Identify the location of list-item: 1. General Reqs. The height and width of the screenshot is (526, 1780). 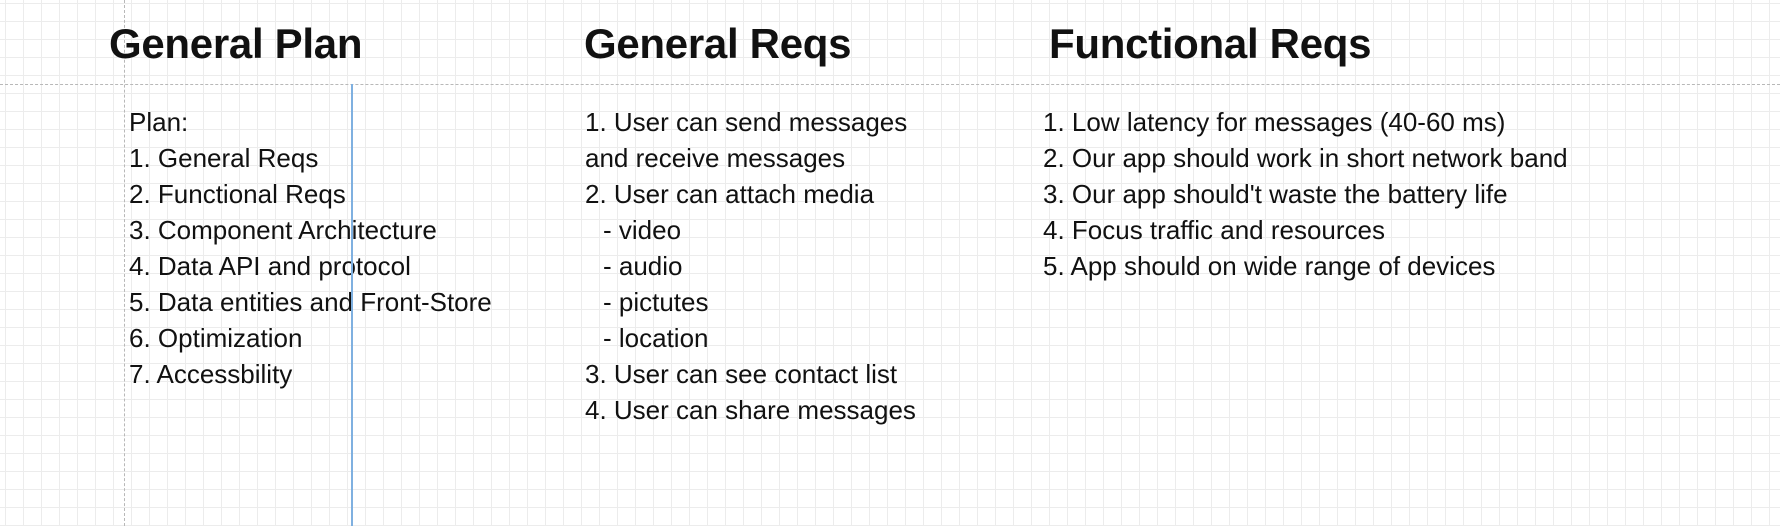
(224, 158).